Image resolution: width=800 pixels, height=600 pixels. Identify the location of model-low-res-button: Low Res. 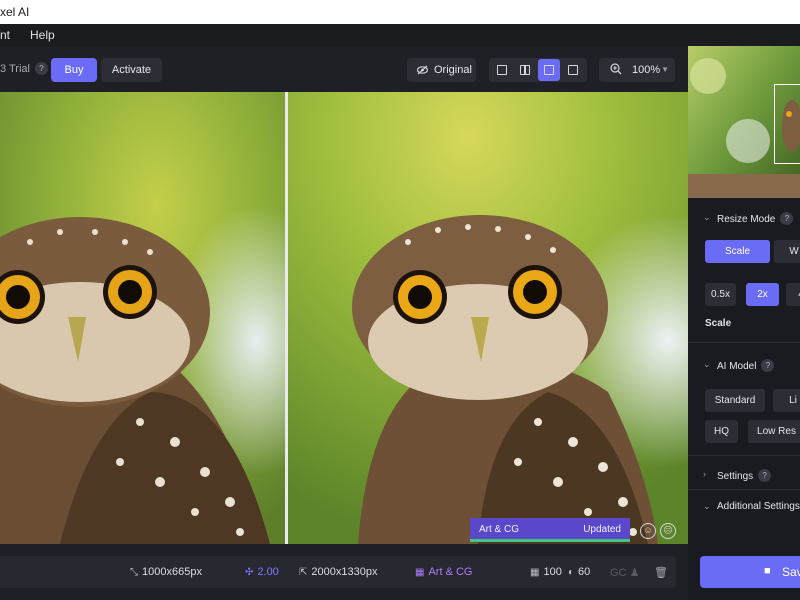
(774, 431).